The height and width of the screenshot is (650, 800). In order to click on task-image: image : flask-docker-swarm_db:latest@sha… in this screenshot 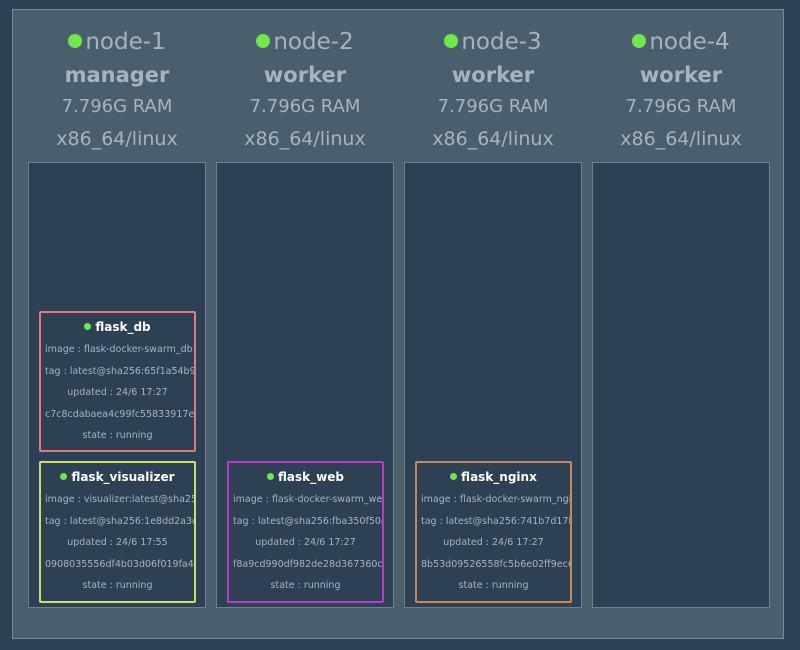, I will do `click(119, 349)`.